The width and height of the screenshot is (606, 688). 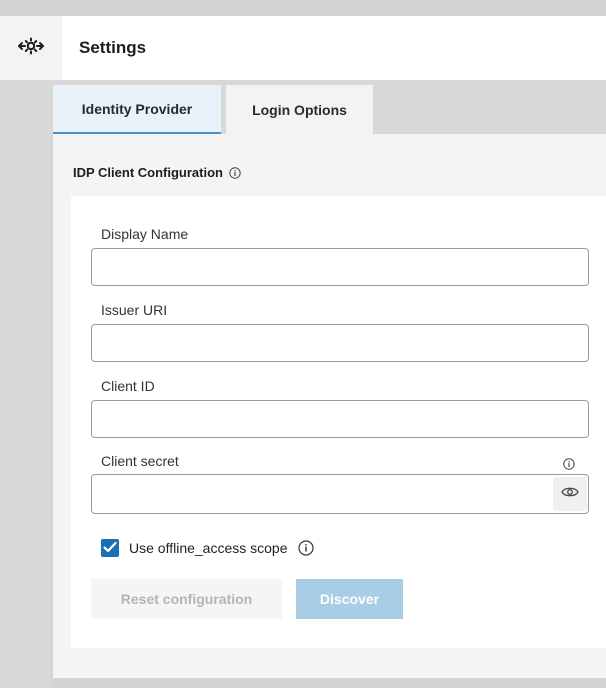 I want to click on offline-access-checkbox, so click(x=110, y=548).